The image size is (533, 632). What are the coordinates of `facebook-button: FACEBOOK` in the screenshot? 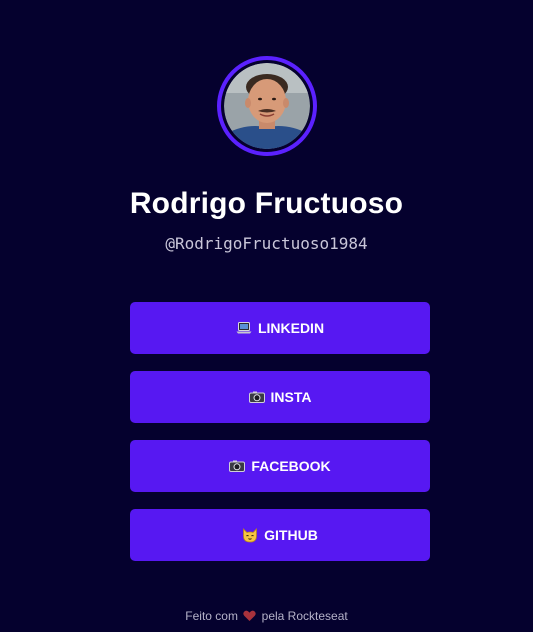 It's located at (280, 466).